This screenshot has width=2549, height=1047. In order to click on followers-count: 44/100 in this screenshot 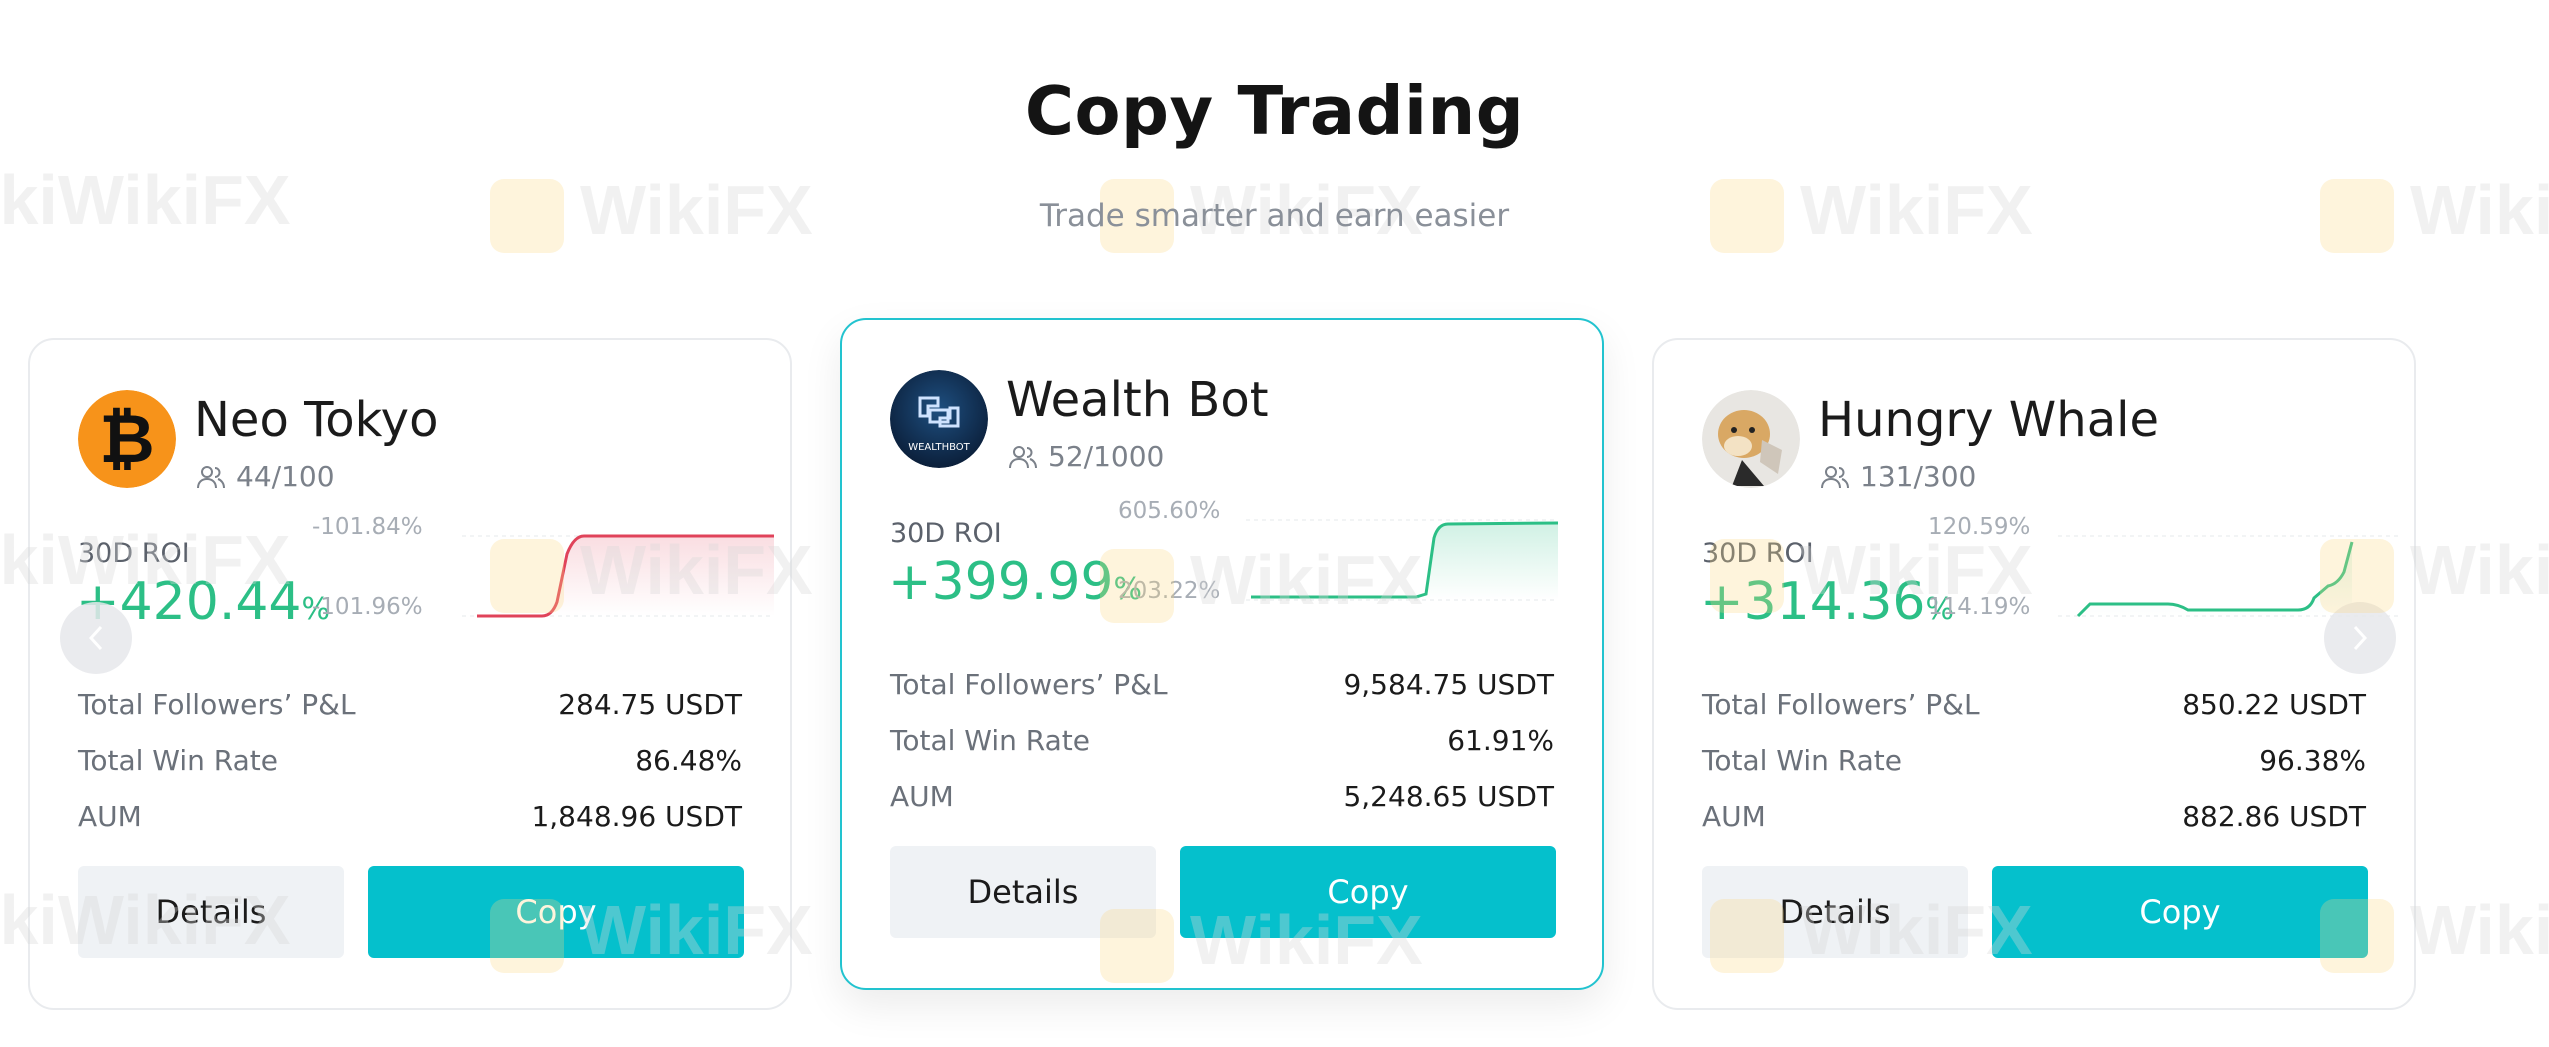, I will do `click(265, 476)`.